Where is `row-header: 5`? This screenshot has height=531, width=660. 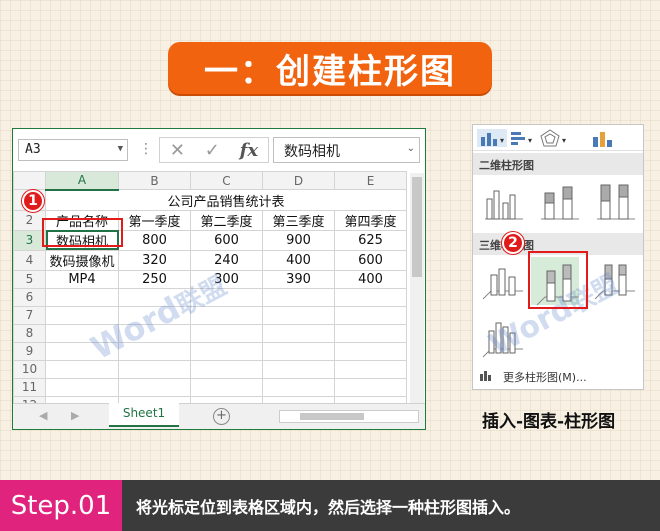
row-header: 5 is located at coordinates (29, 279).